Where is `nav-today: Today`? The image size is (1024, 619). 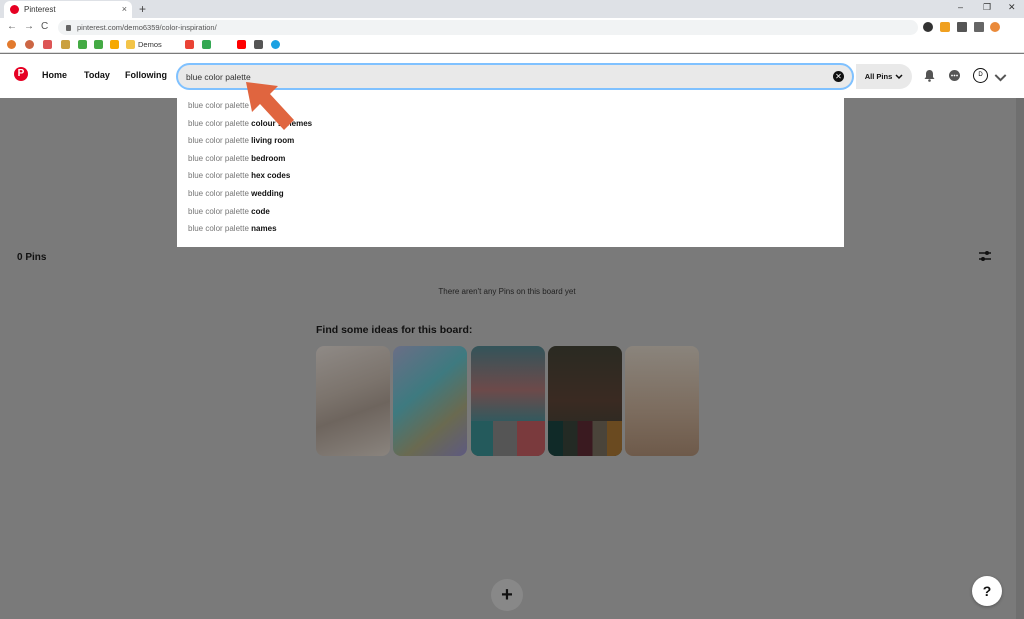 nav-today: Today is located at coordinates (97, 75).